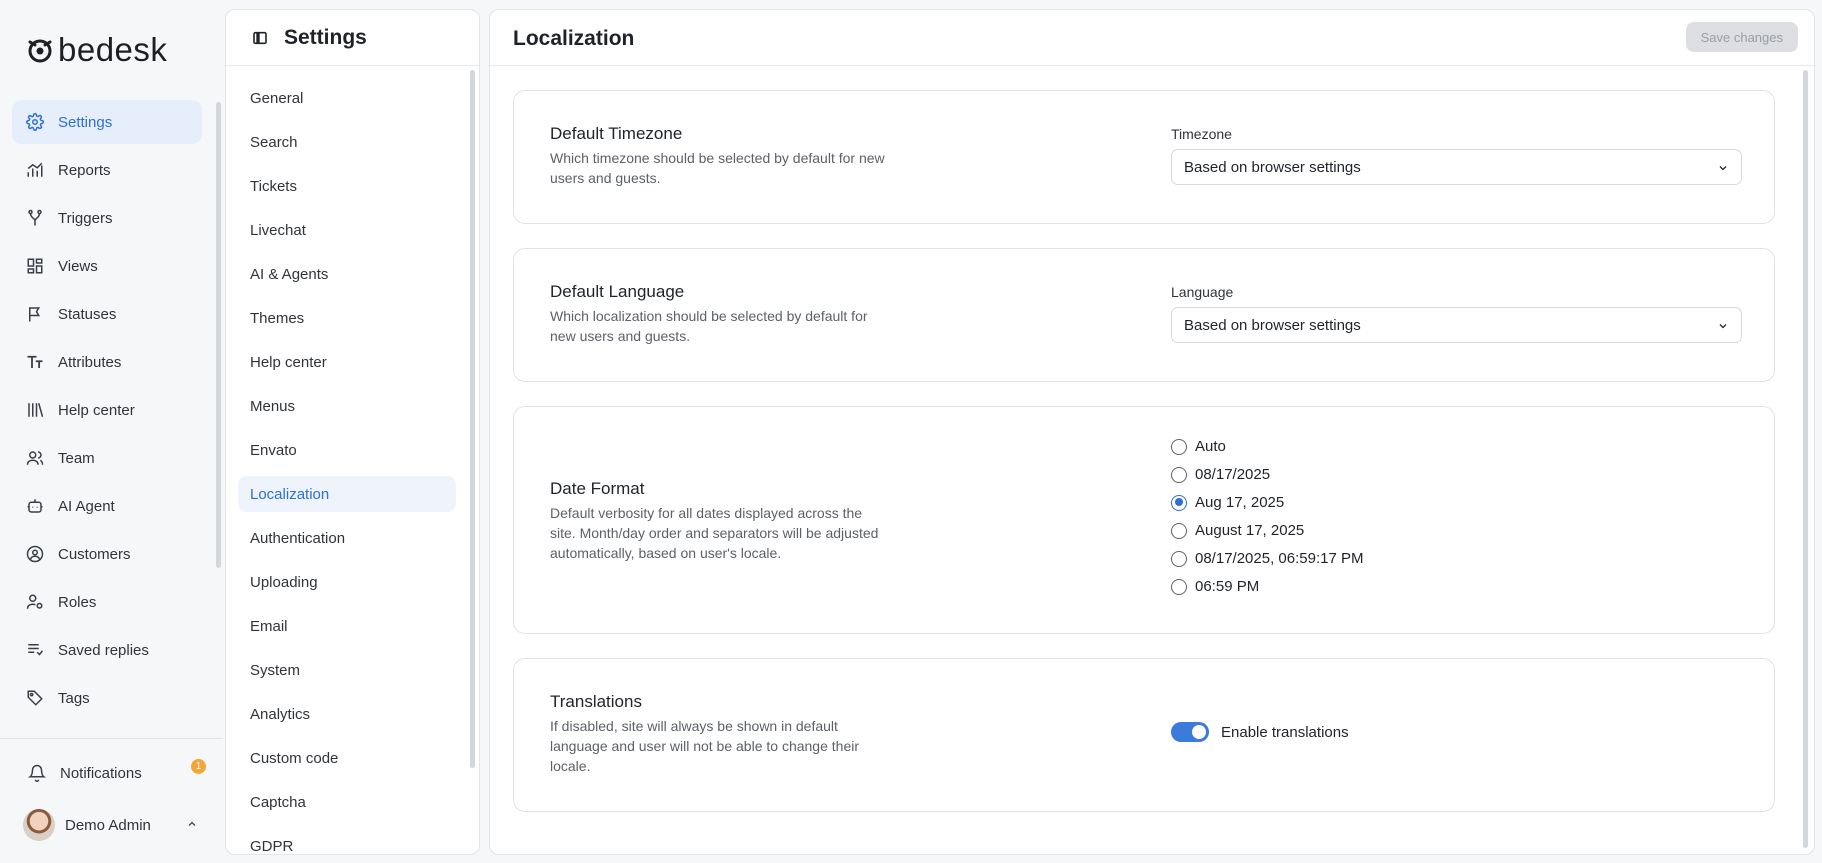  What do you see at coordinates (347, 274) in the screenshot?
I see `settings-item-ai-agents: AI & Agents` at bounding box center [347, 274].